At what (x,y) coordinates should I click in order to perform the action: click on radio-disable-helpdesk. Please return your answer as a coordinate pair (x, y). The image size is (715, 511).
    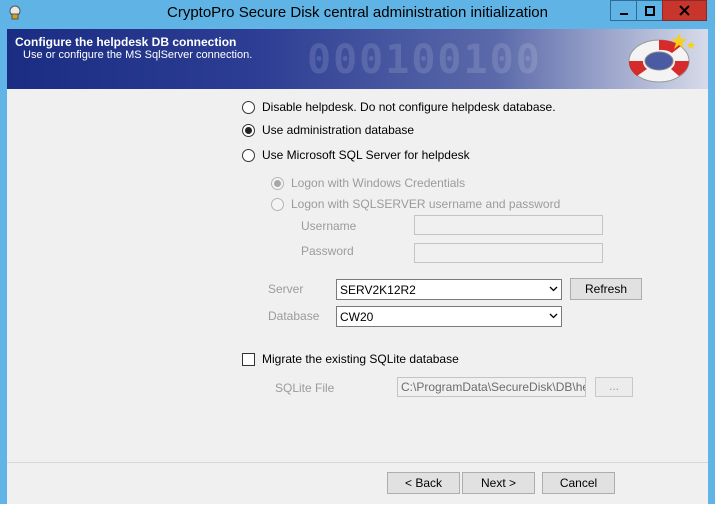
    Looking at the image, I should click on (248, 107).